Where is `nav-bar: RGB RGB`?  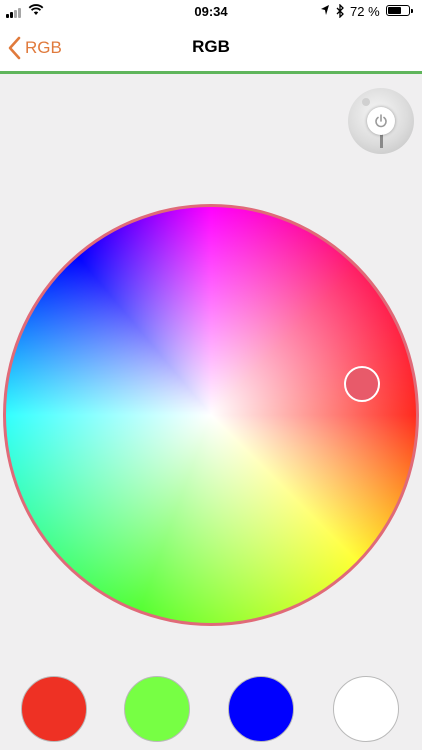 nav-bar: RGB RGB is located at coordinates (211, 47).